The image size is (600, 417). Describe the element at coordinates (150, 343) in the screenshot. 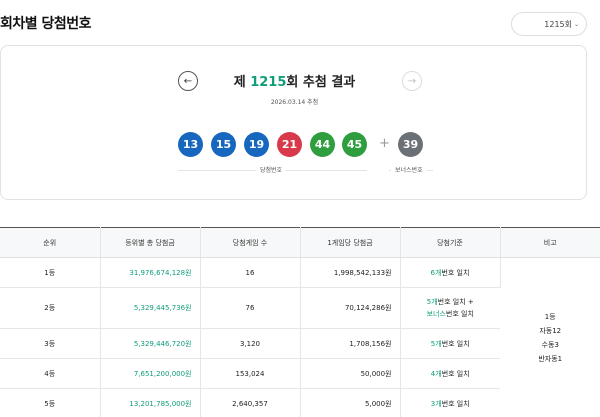

I see `total-prize-cell: 5,329,446,720원` at that location.